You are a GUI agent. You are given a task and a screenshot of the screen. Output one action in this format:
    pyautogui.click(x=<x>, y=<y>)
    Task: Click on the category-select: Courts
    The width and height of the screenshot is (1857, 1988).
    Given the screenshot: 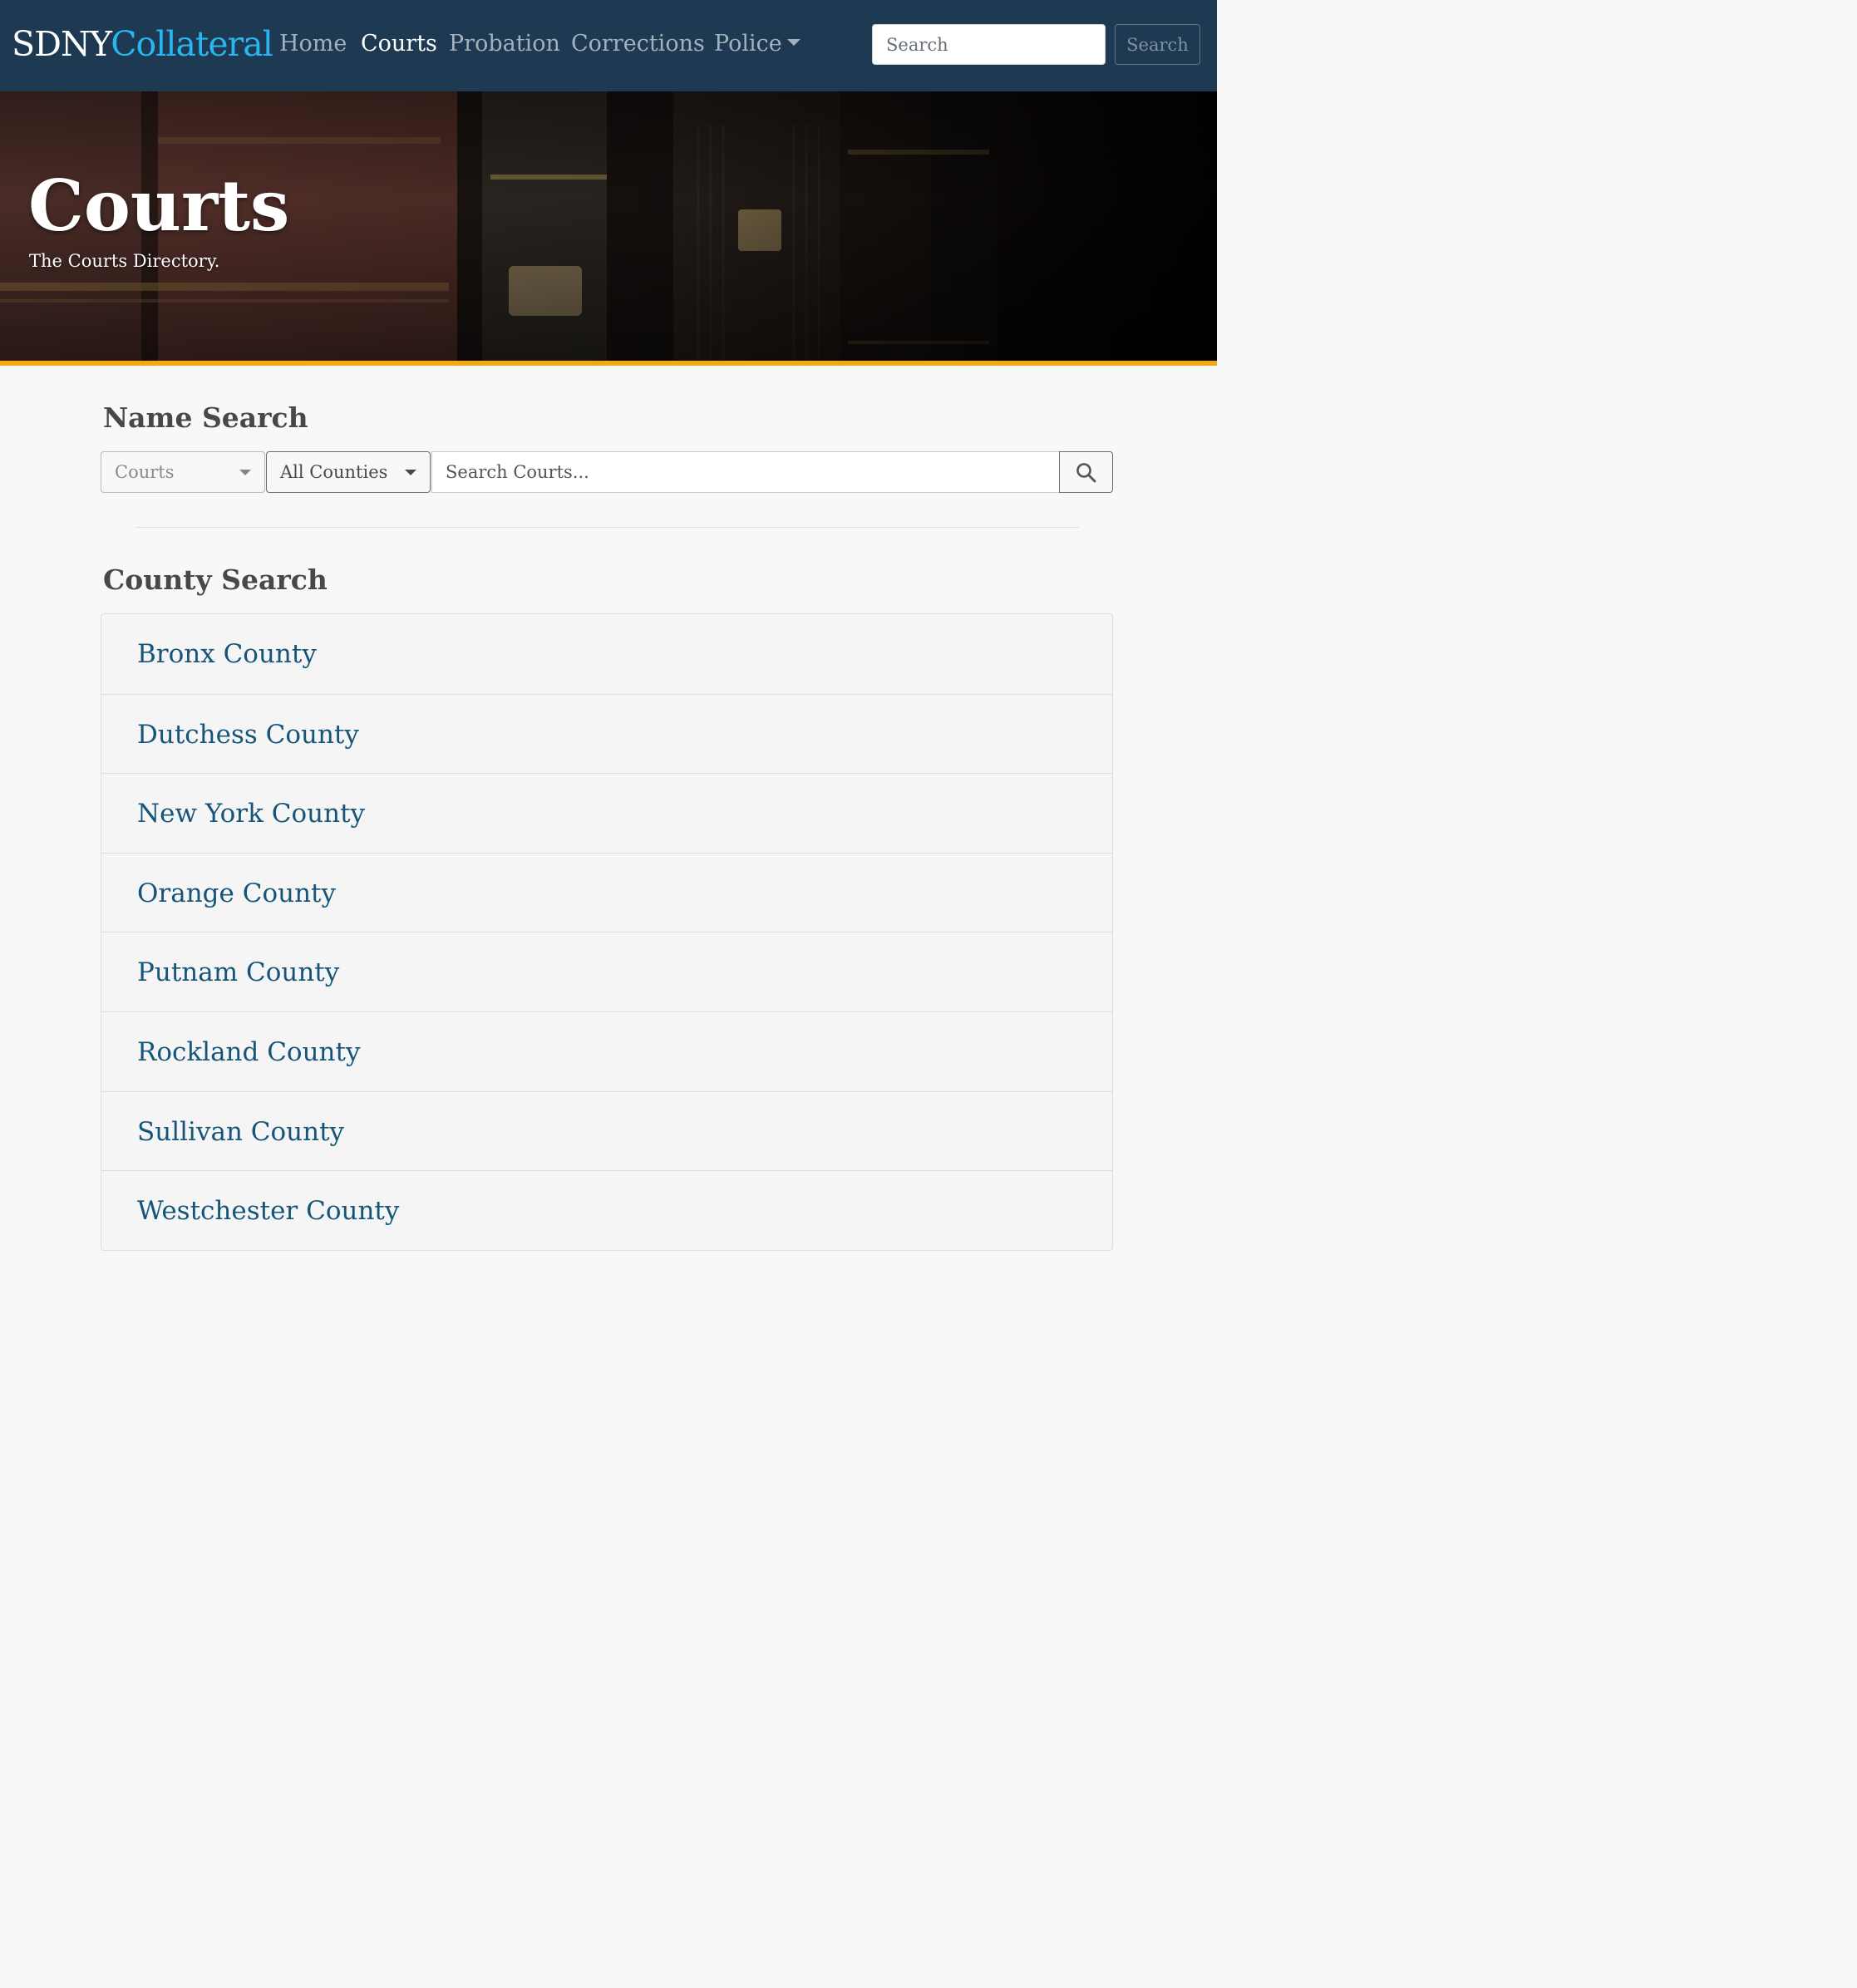 What is the action you would take?
    pyautogui.click(x=183, y=472)
    